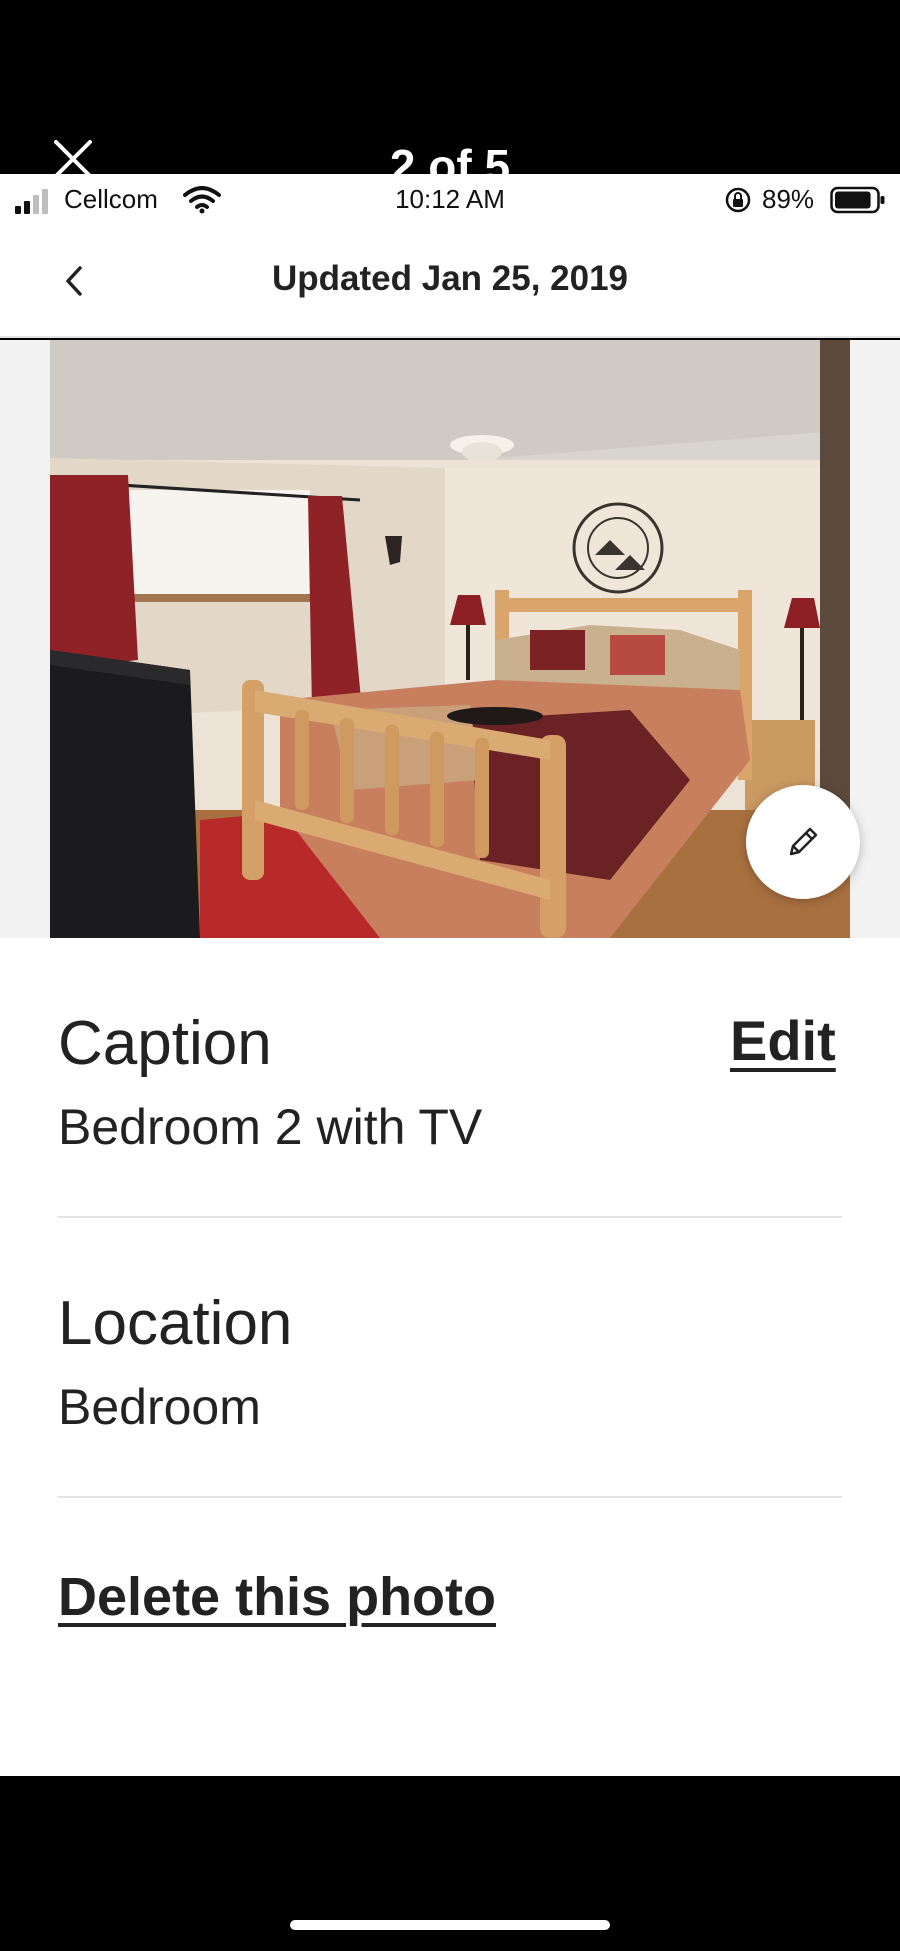 The image size is (900, 1951). I want to click on edit-caption-link: Edit, so click(783, 1040).